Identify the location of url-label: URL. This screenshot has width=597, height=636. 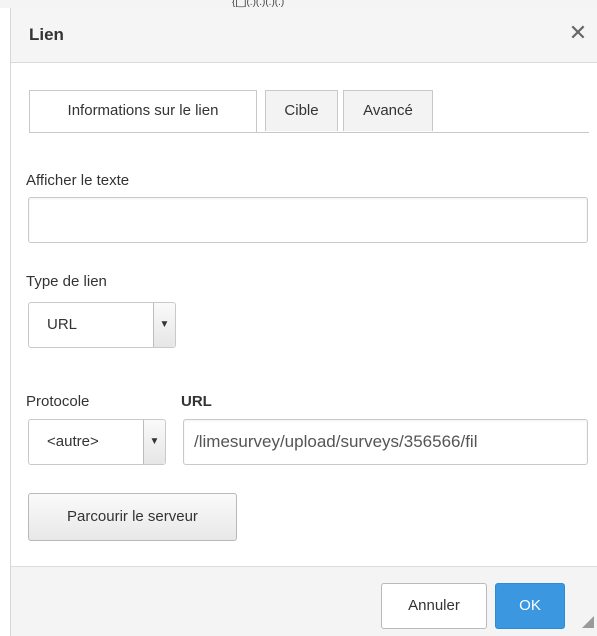
(196, 401).